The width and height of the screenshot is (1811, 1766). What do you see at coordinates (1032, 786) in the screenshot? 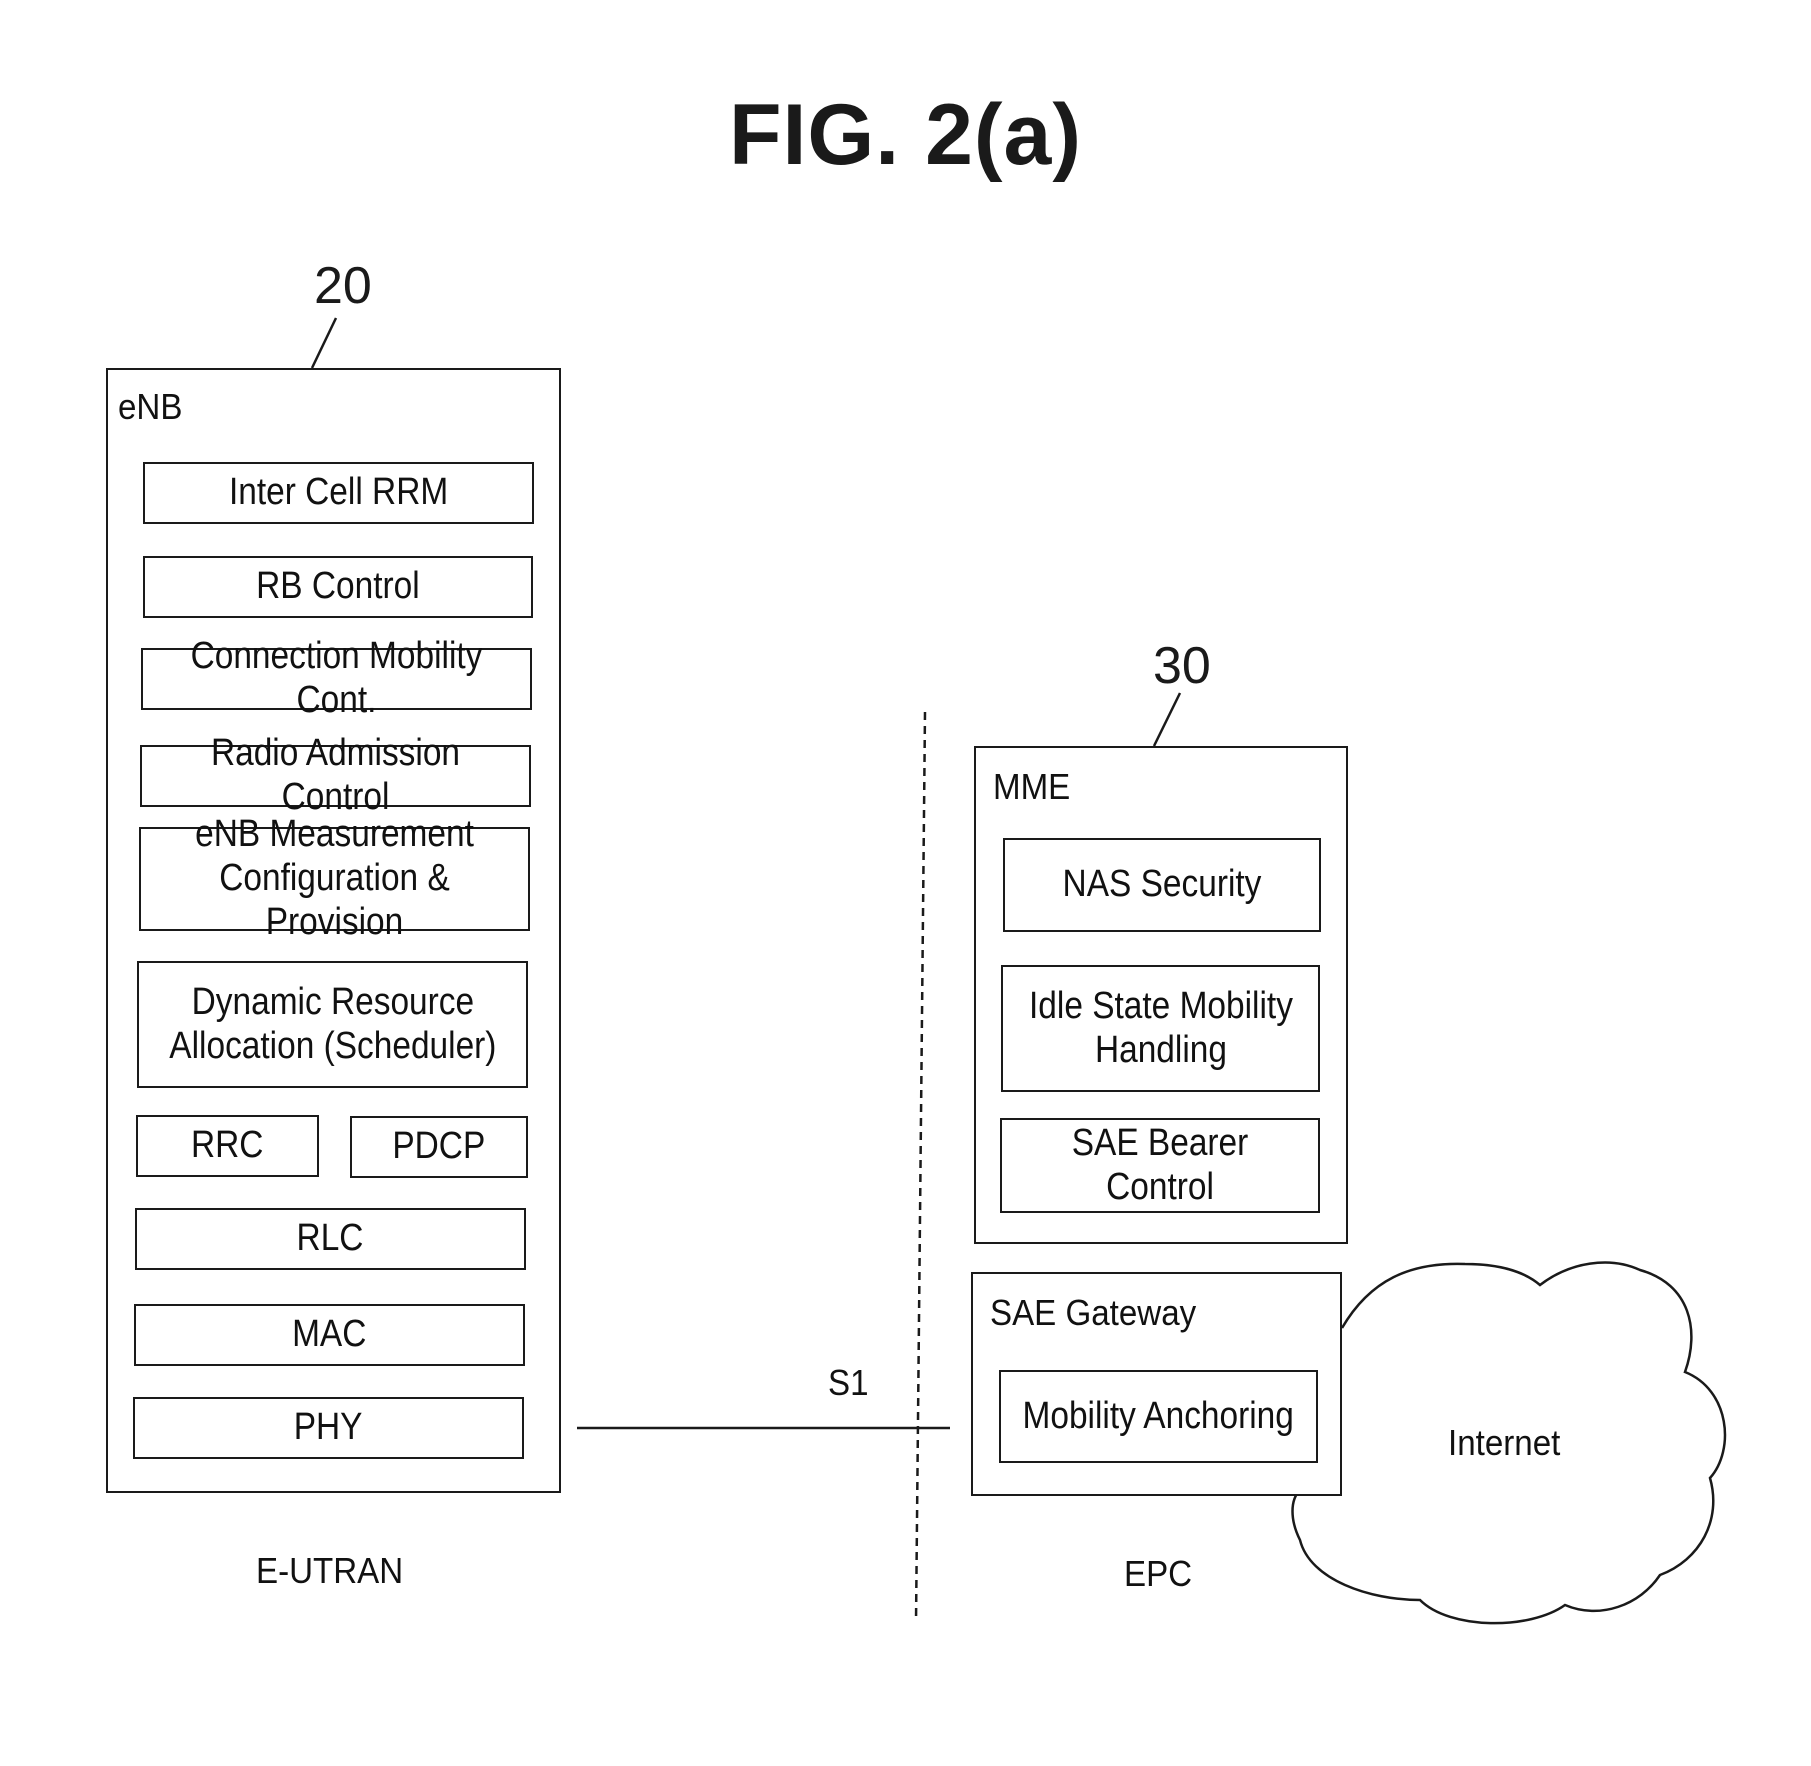
I see `mme-label: MME` at bounding box center [1032, 786].